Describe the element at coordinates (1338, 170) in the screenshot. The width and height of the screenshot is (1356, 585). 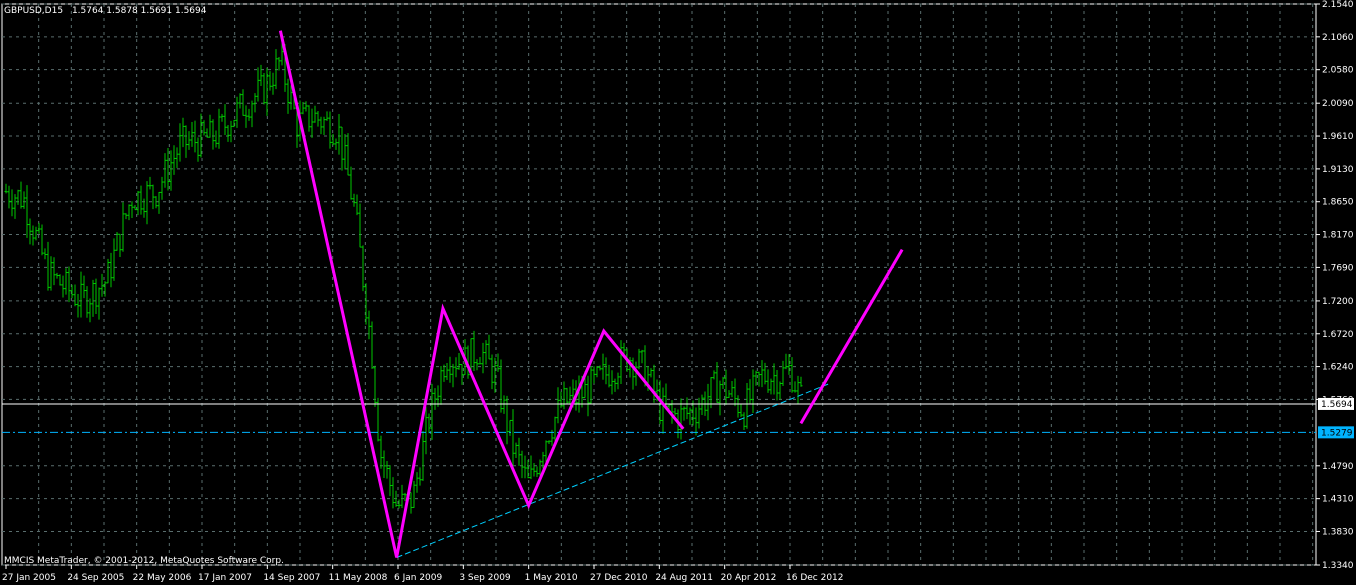
I see `y-tick-label: 1.9130` at that location.